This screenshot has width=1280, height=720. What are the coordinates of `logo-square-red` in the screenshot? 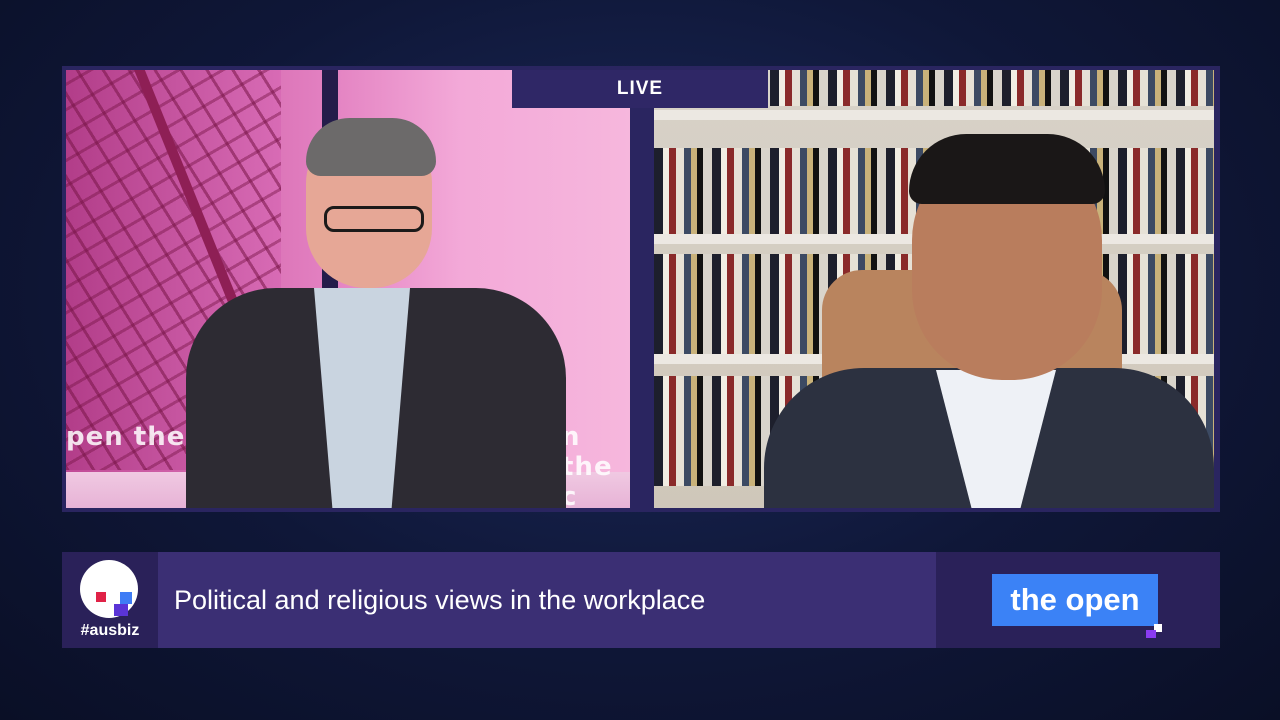 It's located at (101, 597).